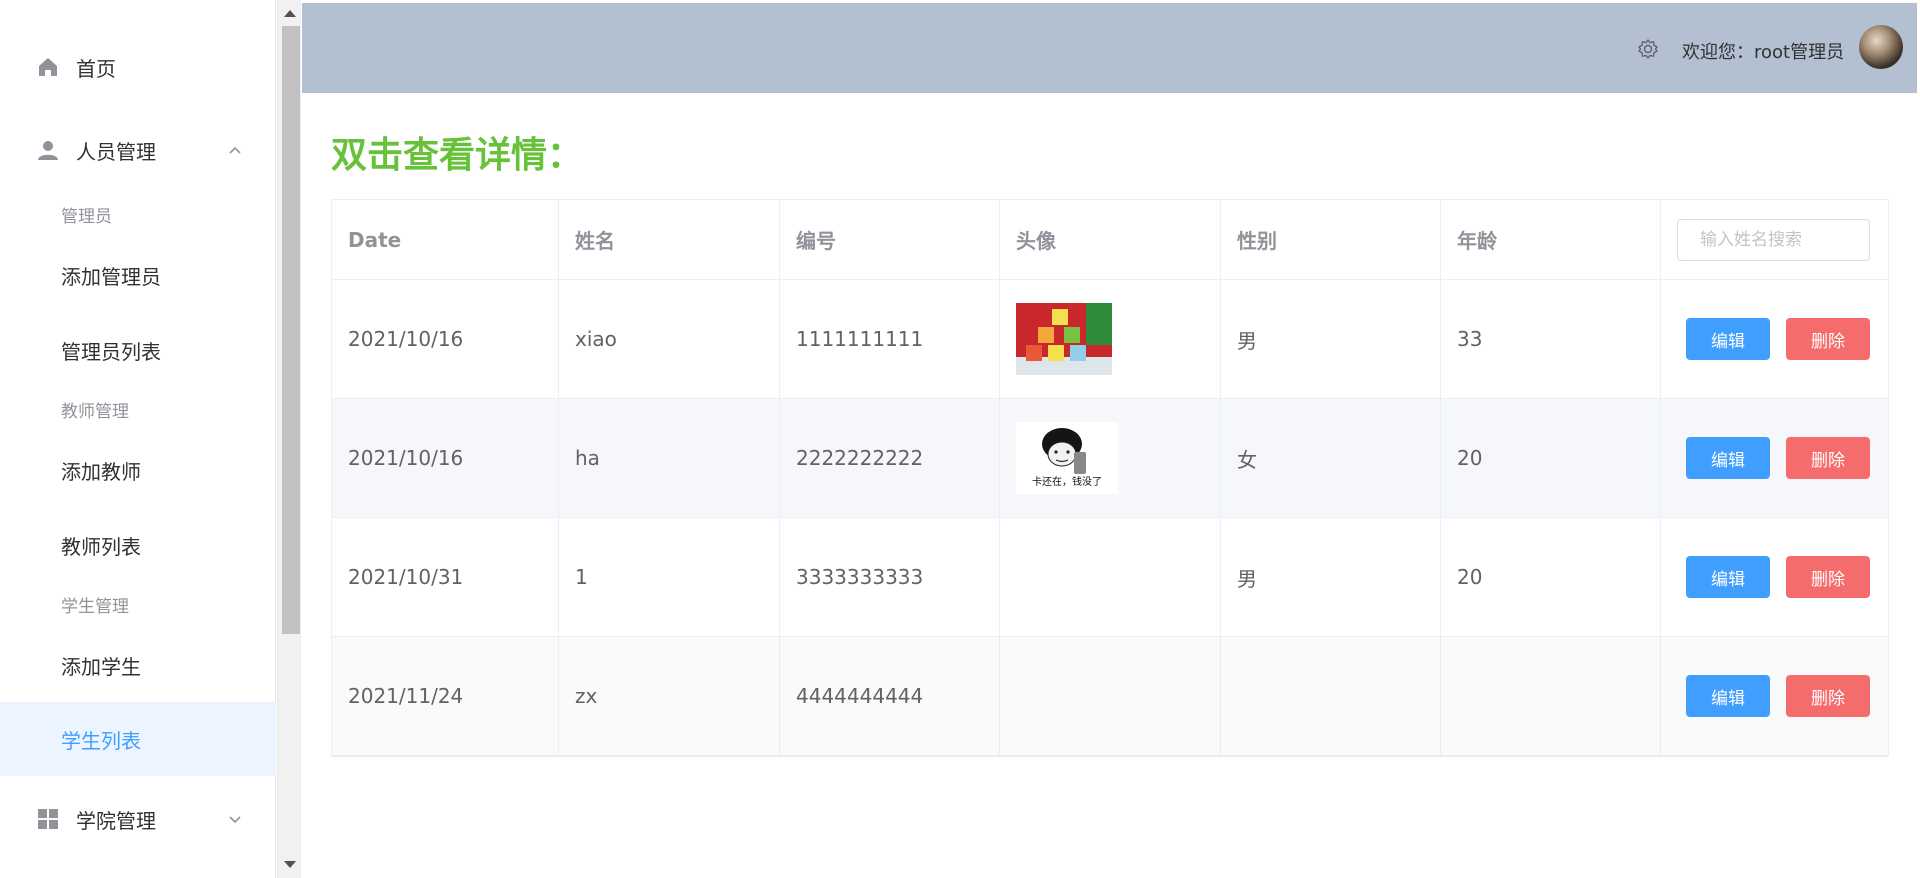 The image size is (1920, 878). Describe the element at coordinates (669, 458) in the screenshot. I see `cell-name: ha` at that location.